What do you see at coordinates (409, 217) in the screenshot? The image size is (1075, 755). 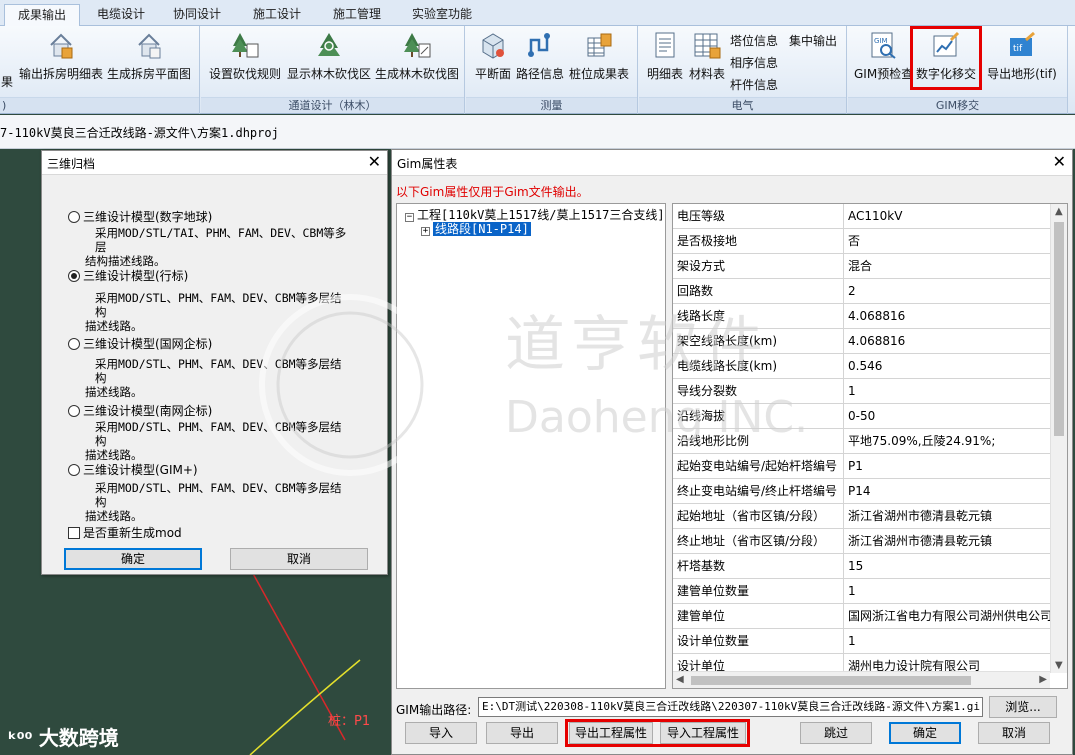 I see `collapse-icon: −` at bounding box center [409, 217].